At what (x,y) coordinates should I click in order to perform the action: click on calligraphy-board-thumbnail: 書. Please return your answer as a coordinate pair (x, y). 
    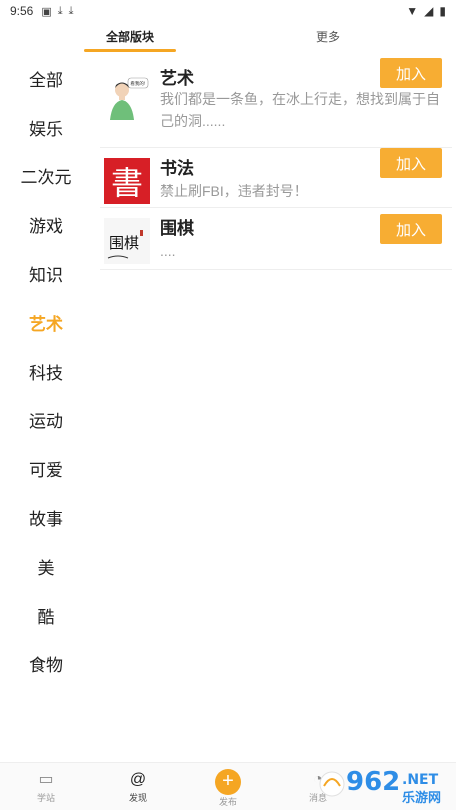
    Looking at the image, I should click on (127, 181).